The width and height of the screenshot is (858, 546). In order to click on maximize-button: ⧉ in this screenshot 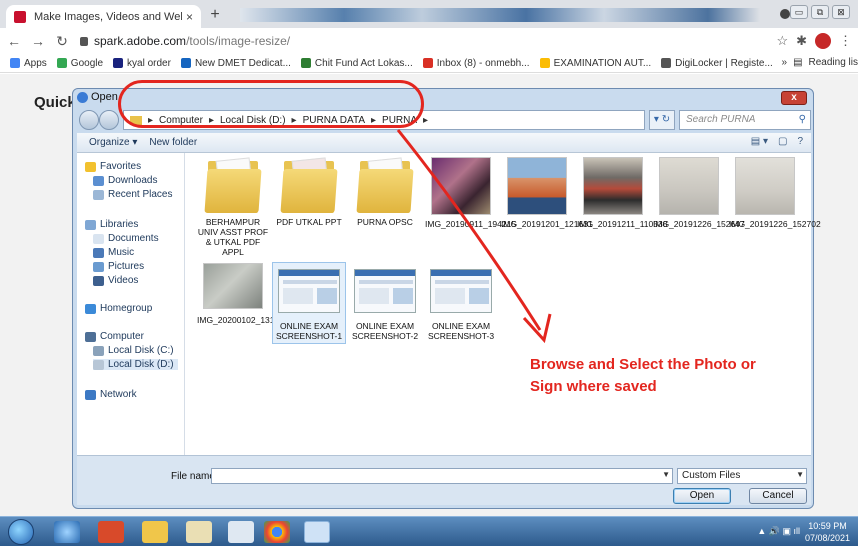, I will do `click(820, 12)`.